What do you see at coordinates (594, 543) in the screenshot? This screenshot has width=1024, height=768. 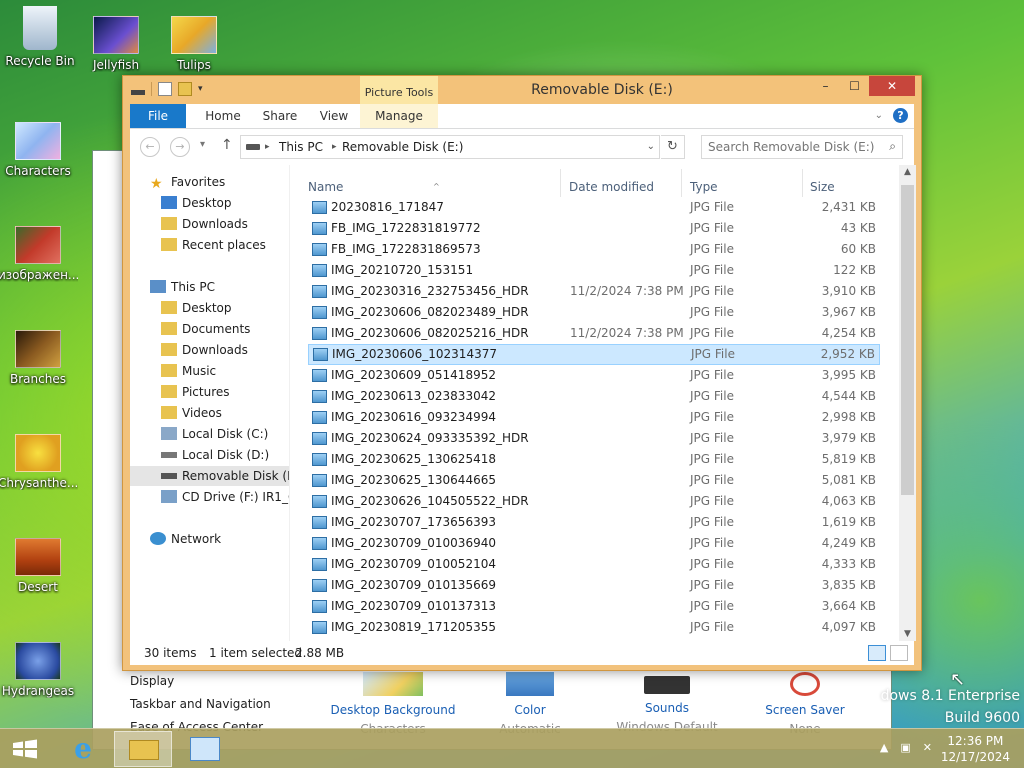 I see `file-row: IMG_20230709_010036940 JPG File 4,249 KB` at bounding box center [594, 543].